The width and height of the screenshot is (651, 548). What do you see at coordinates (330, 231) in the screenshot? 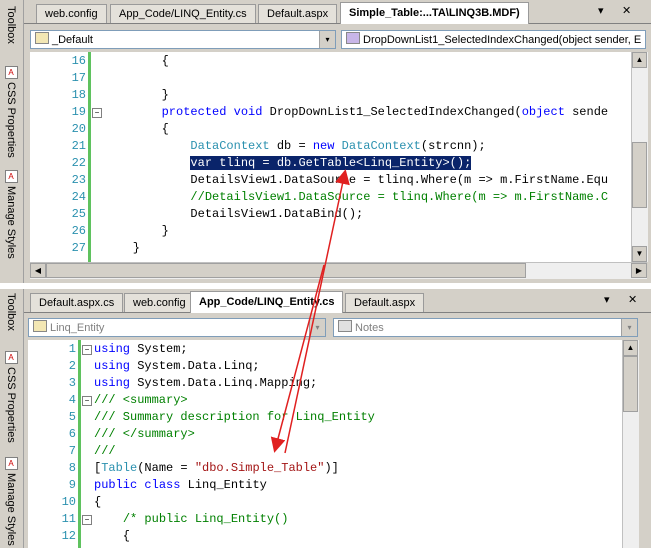
I see `code-line: 26 }` at bounding box center [330, 231].